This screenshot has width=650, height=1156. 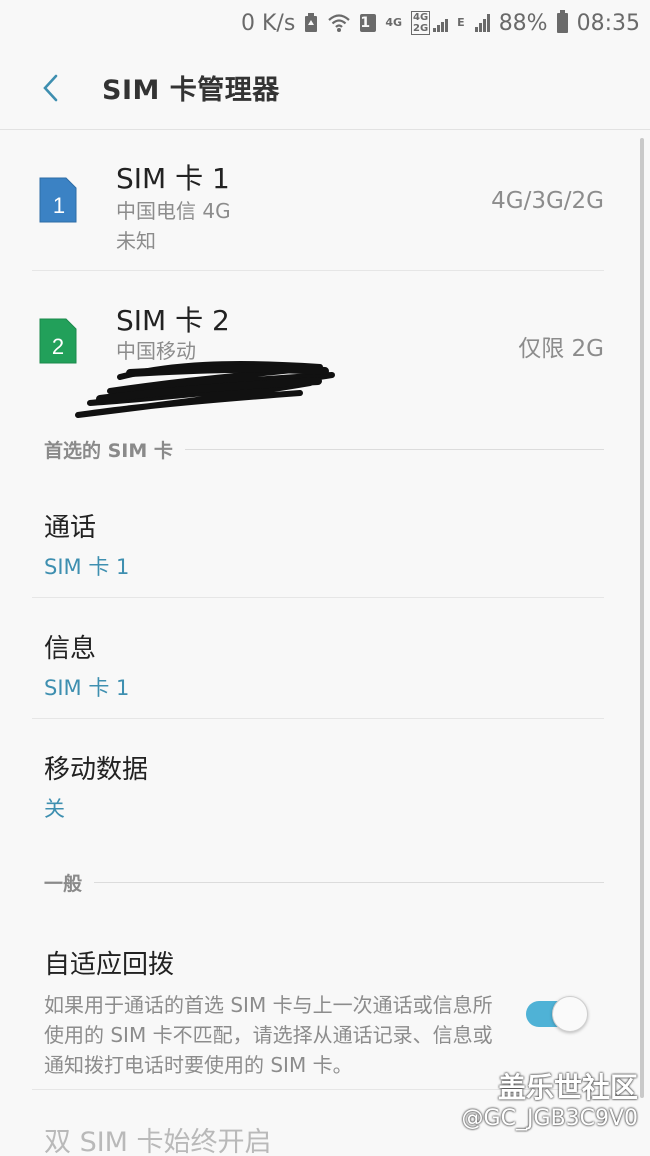 What do you see at coordinates (108, 450) in the screenshot?
I see `preferred-sim-header-label: 首选的 SIM 卡` at bounding box center [108, 450].